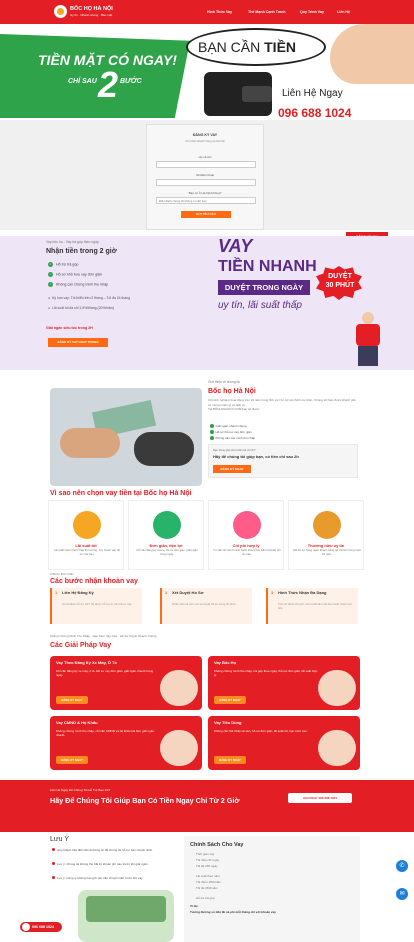 This screenshot has height=942, width=414. Describe the element at coordinates (194, 906) in the screenshot. I see `policy-example-title: Ví dụ:` at that location.